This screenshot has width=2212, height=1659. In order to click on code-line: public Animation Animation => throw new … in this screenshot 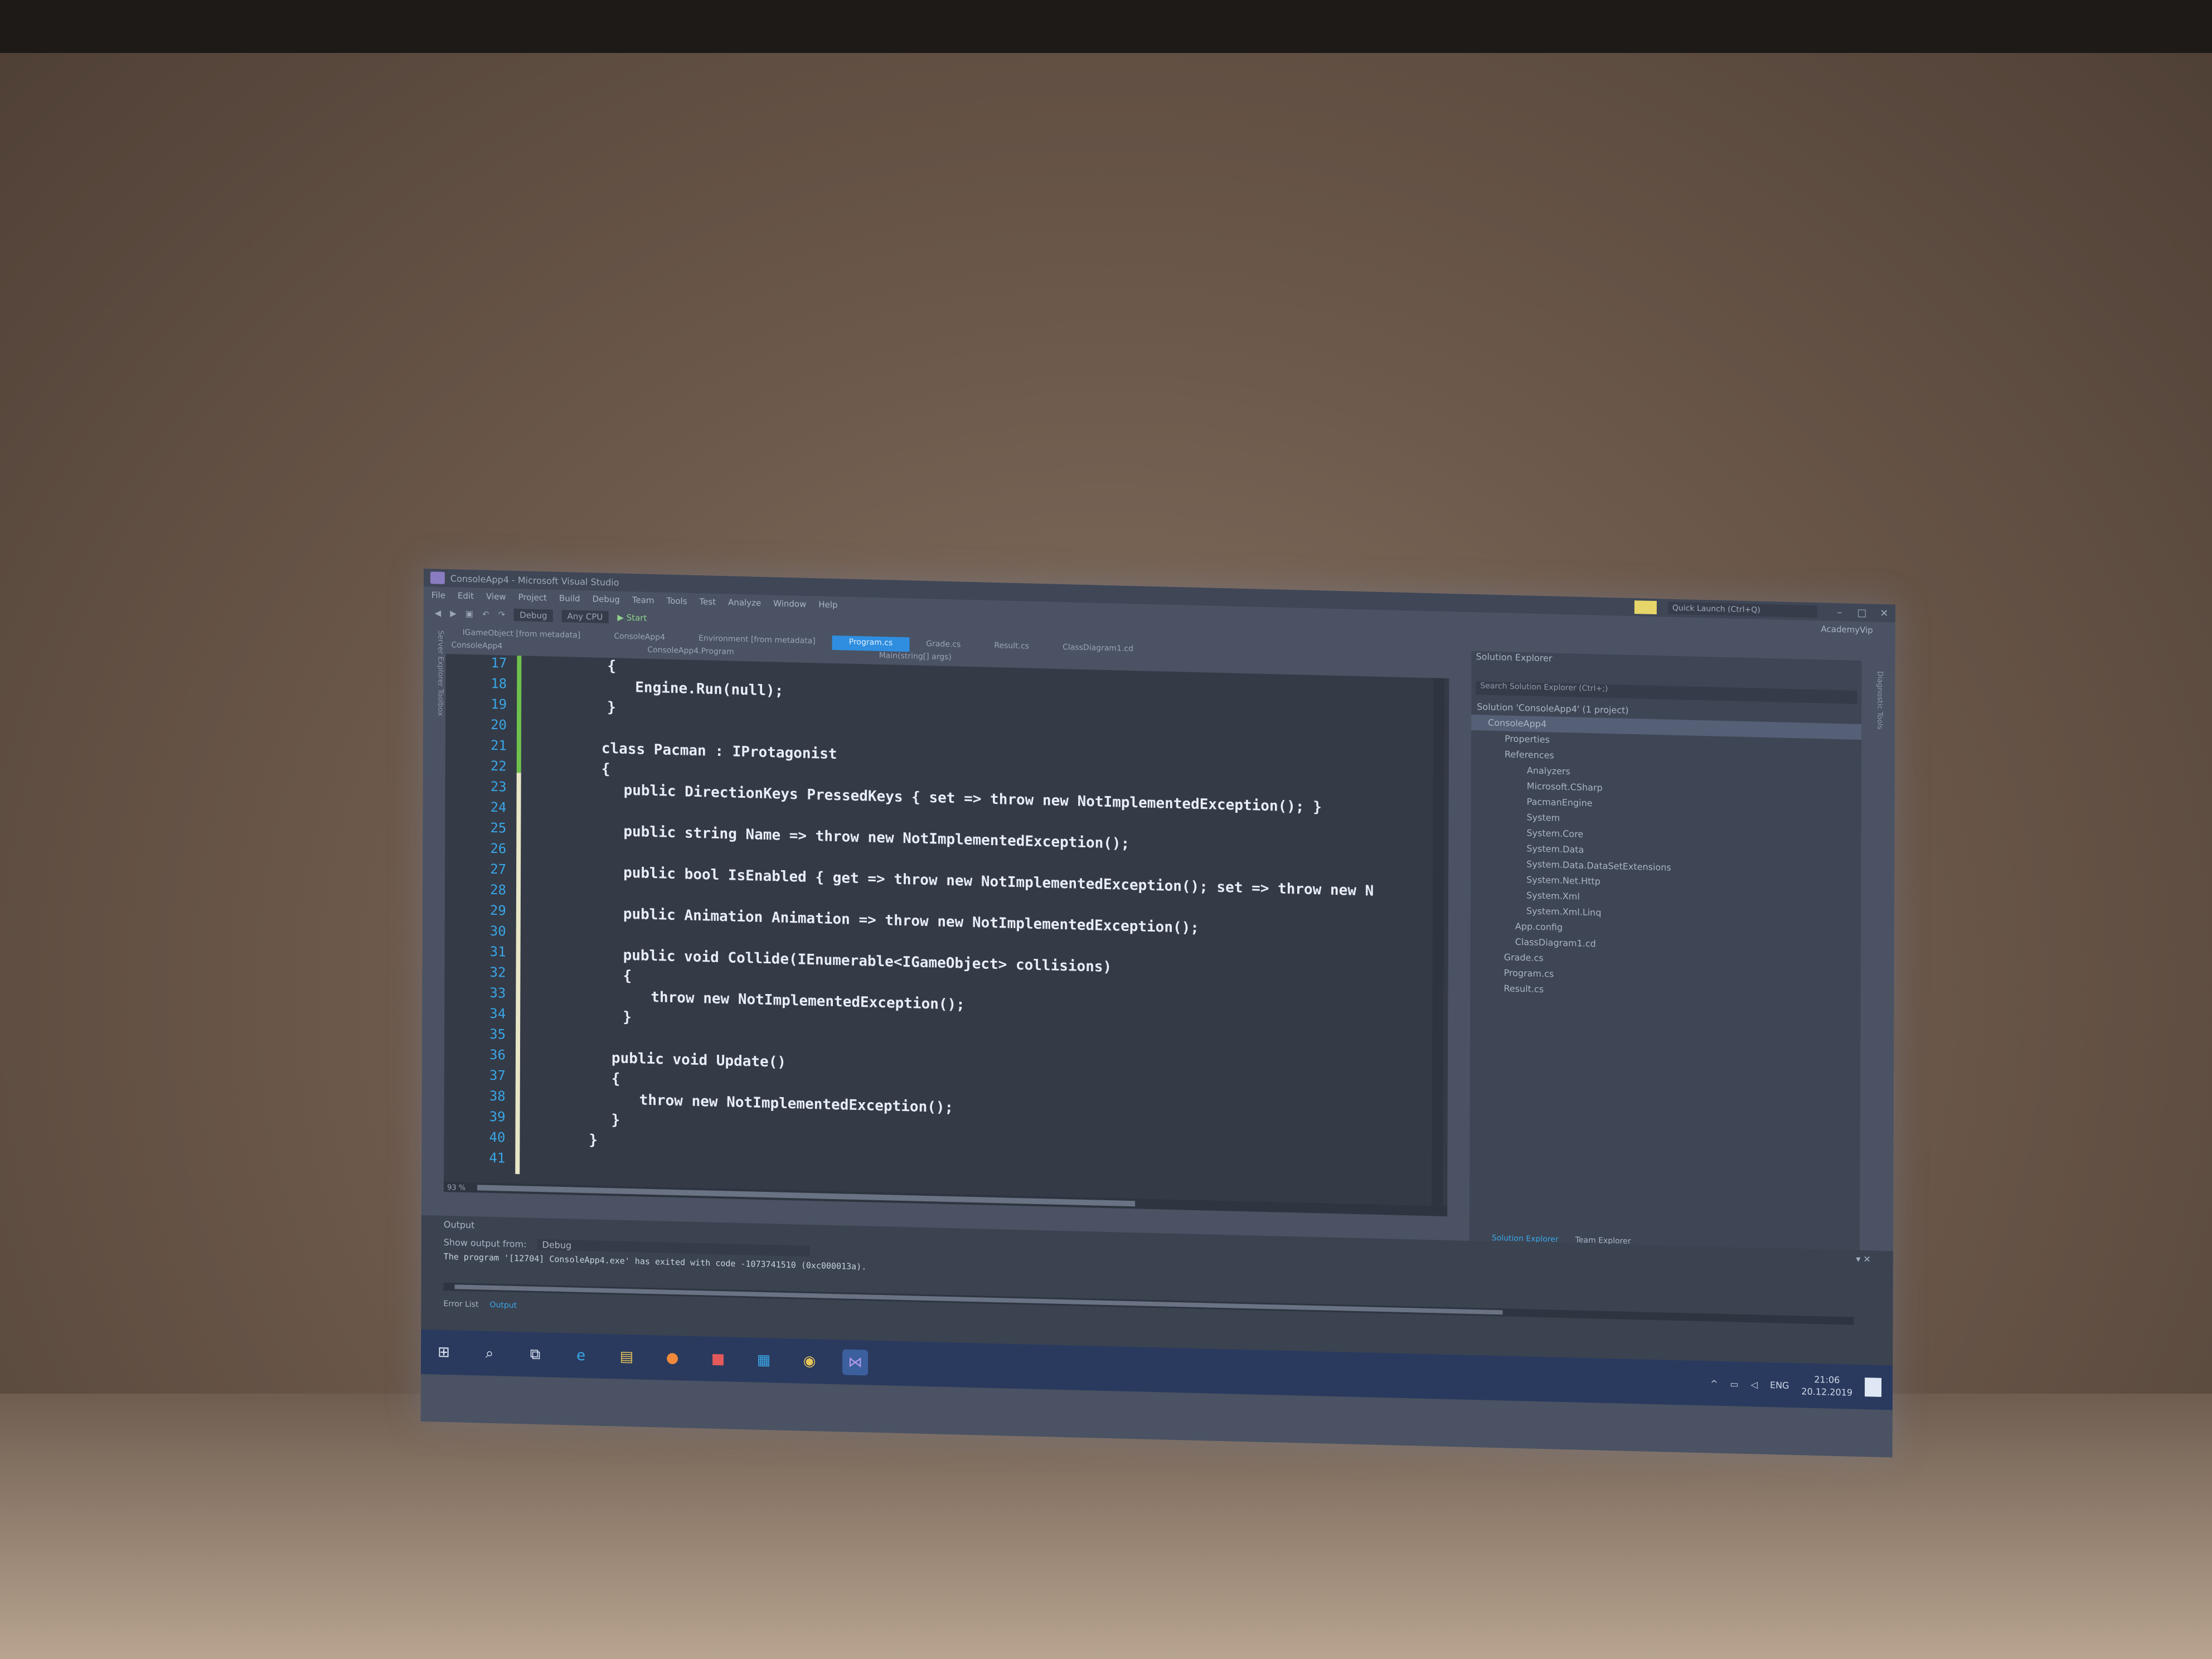, I will do `click(911, 921)`.